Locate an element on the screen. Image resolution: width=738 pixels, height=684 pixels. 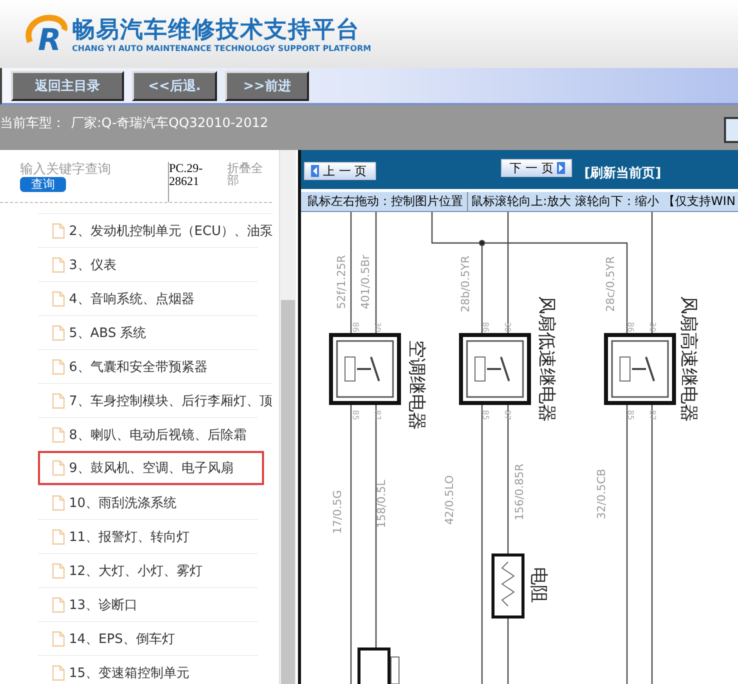
hint-text: 鼠标左右拖动：控制图片位置 is located at coordinates (385, 201).